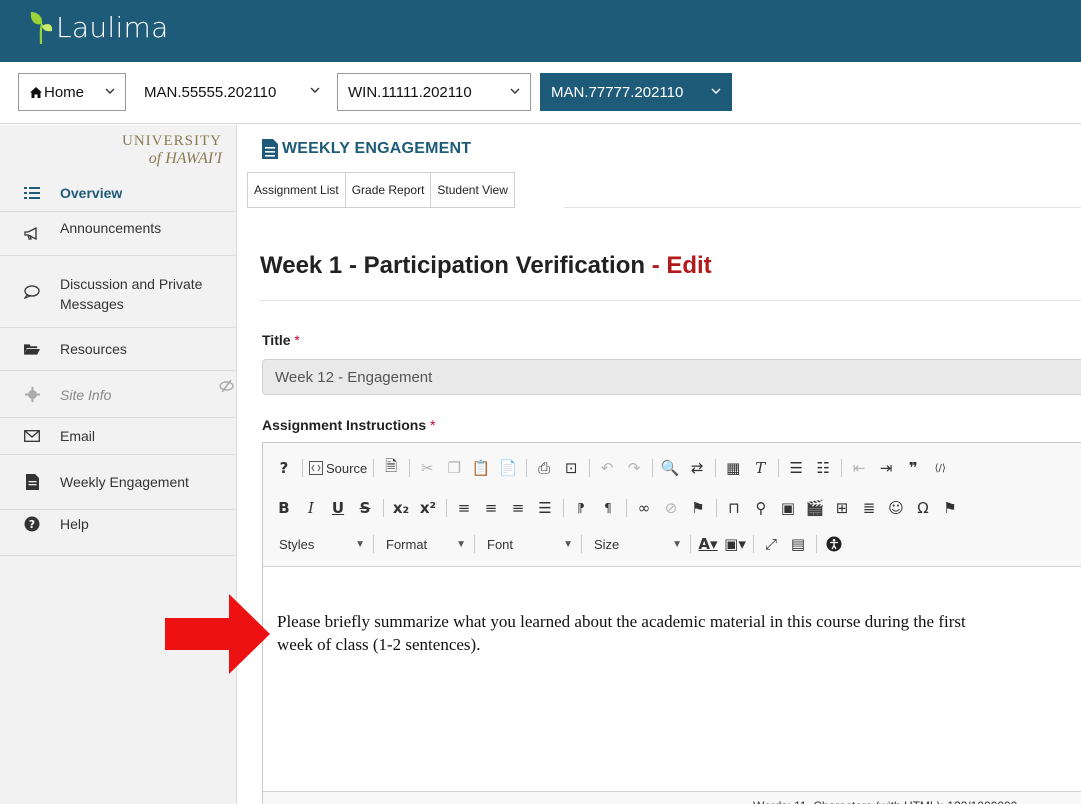 The width and height of the screenshot is (1081, 804). What do you see at coordinates (118, 234) in the screenshot?
I see `sidebar-item-announcements: Announcements` at bounding box center [118, 234].